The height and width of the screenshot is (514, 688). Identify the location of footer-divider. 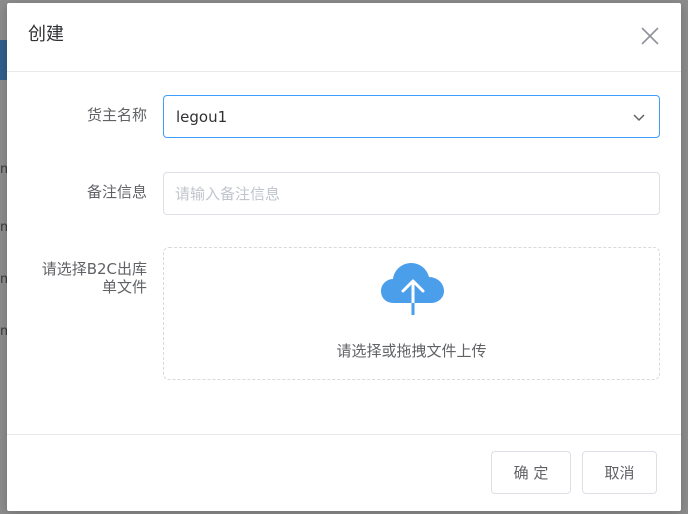
(344, 434).